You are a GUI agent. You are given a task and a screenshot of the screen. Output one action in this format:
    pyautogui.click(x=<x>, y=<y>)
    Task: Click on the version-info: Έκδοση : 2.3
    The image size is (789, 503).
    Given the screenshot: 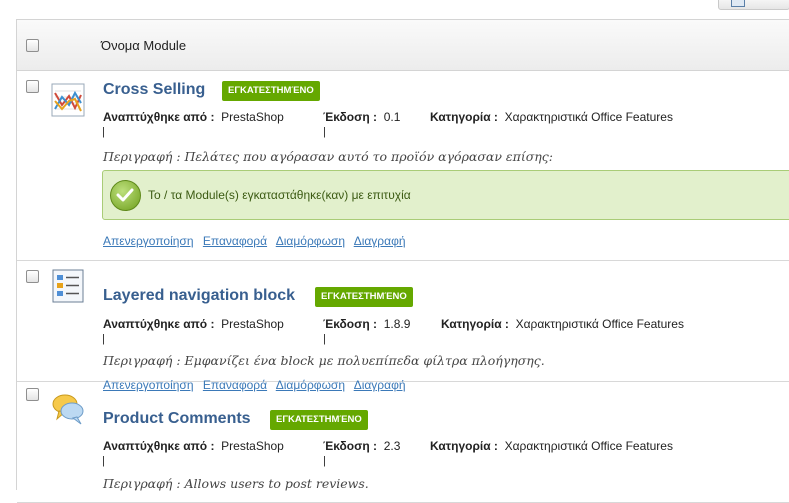 What is the action you would take?
    pyautogui.click(x=361, y=446)
    